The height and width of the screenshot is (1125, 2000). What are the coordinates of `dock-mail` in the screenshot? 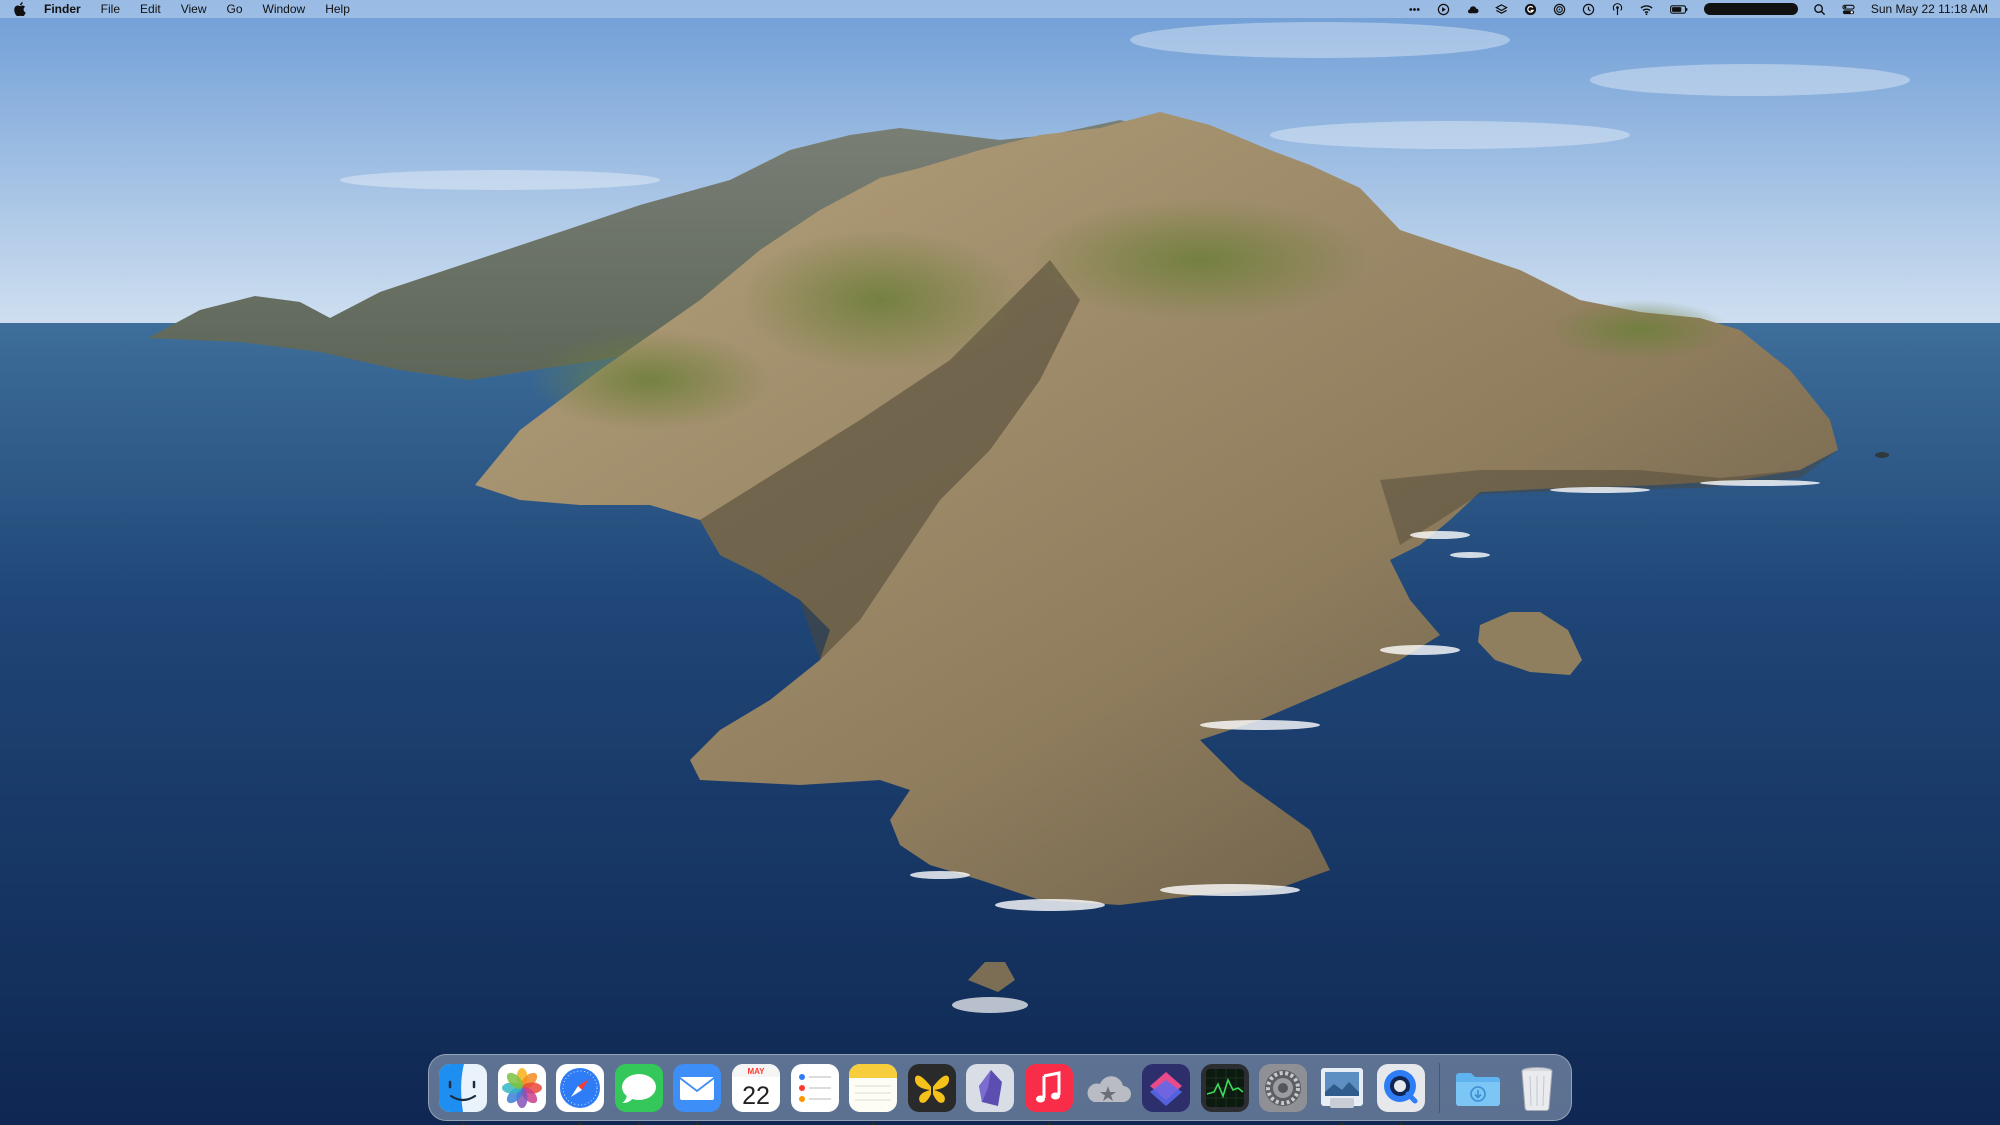 It's located at (697, 1093).